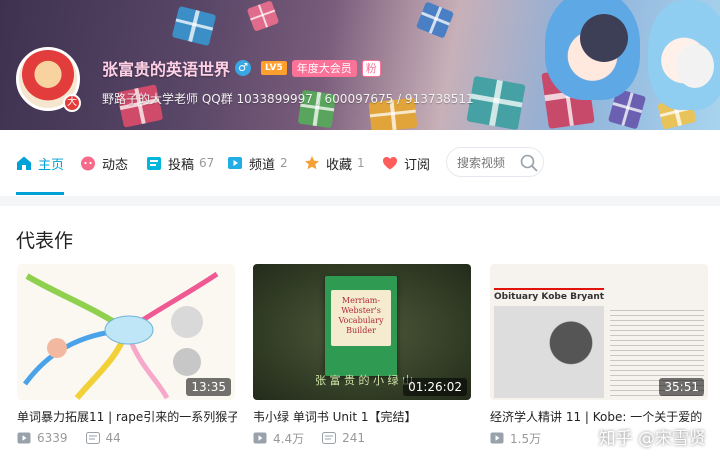 This screenshot has height=467, width=720. I want to click on video-card: 13:35 单词暴力拓展11 | rape引来的一系列猴子 6339 44, so click(127, 354).